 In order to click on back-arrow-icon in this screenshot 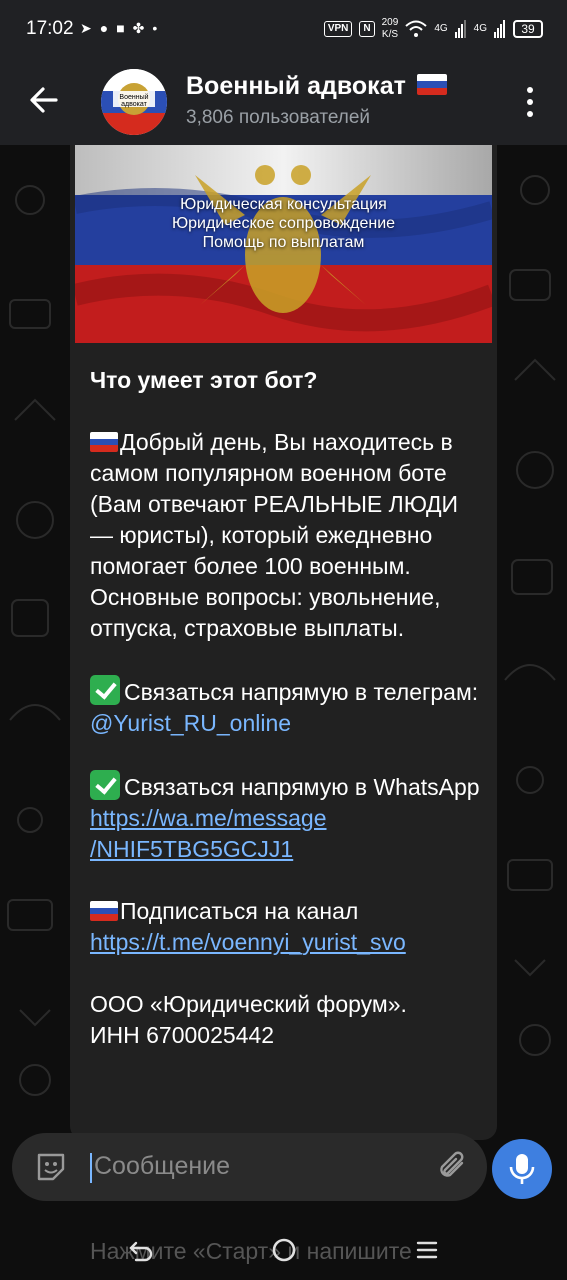, I will do `click(44, 100)`.